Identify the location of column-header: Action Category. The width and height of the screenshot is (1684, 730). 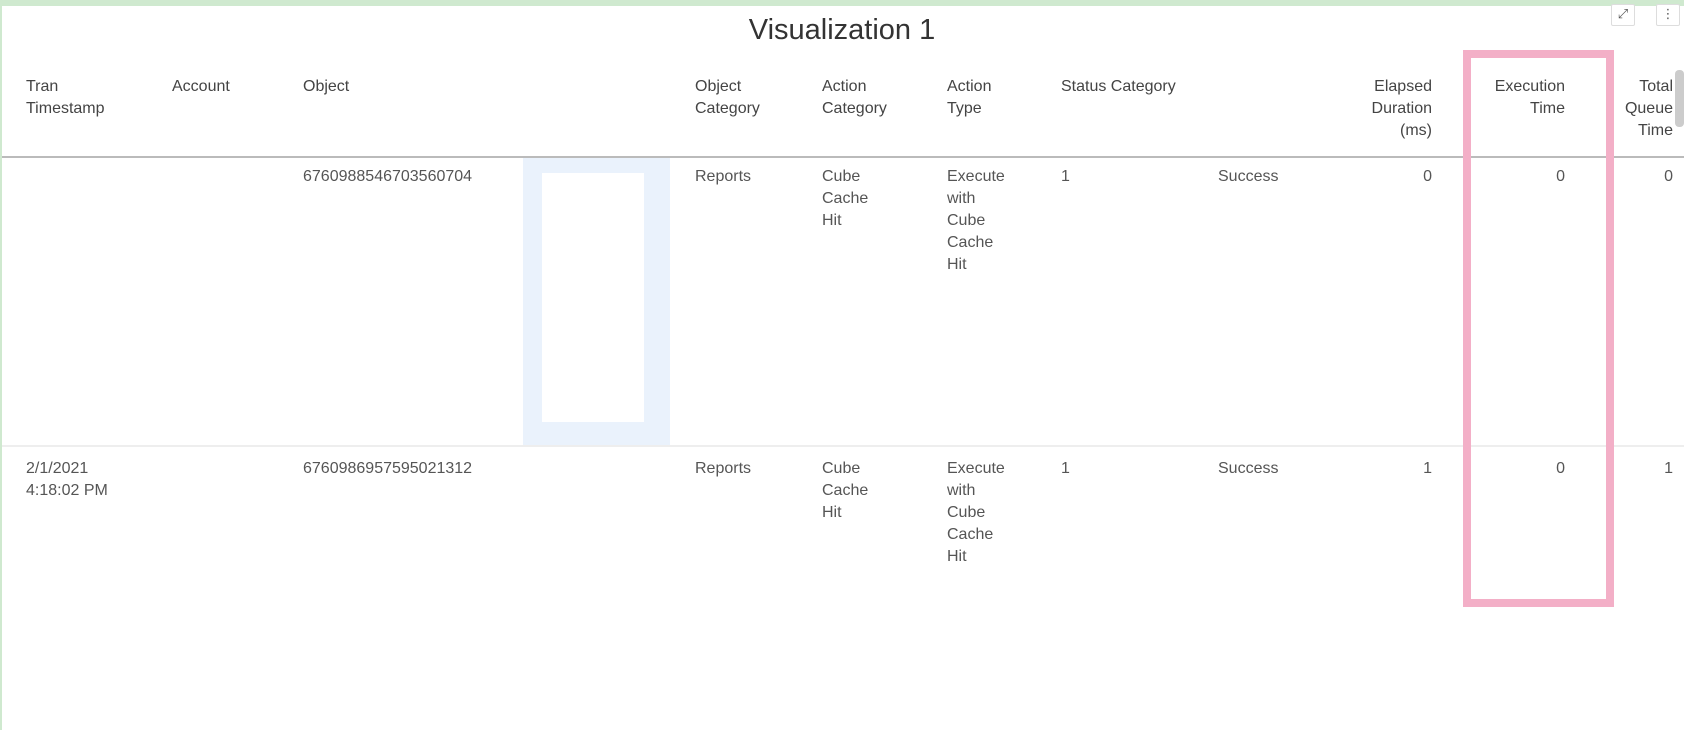
(854, 98).